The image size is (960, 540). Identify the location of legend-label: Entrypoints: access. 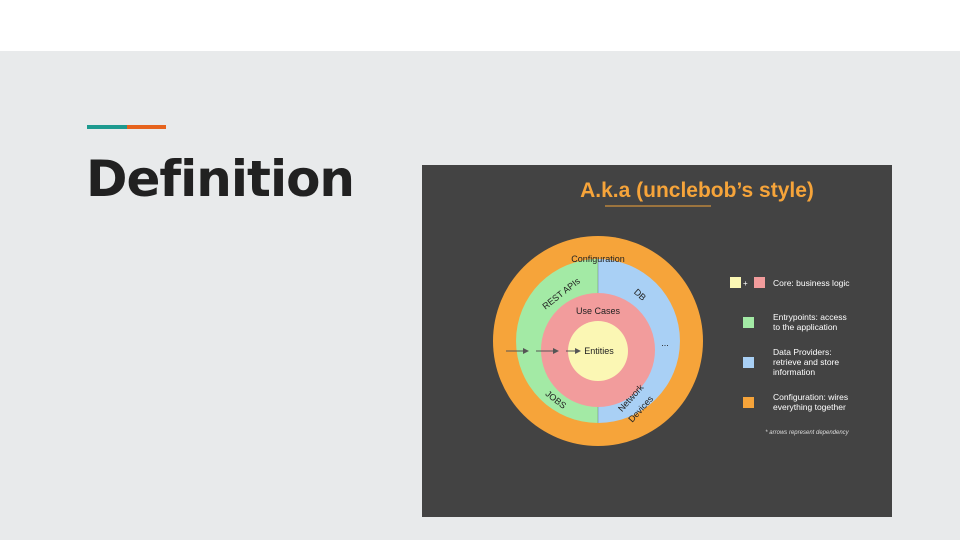
(810, 317).